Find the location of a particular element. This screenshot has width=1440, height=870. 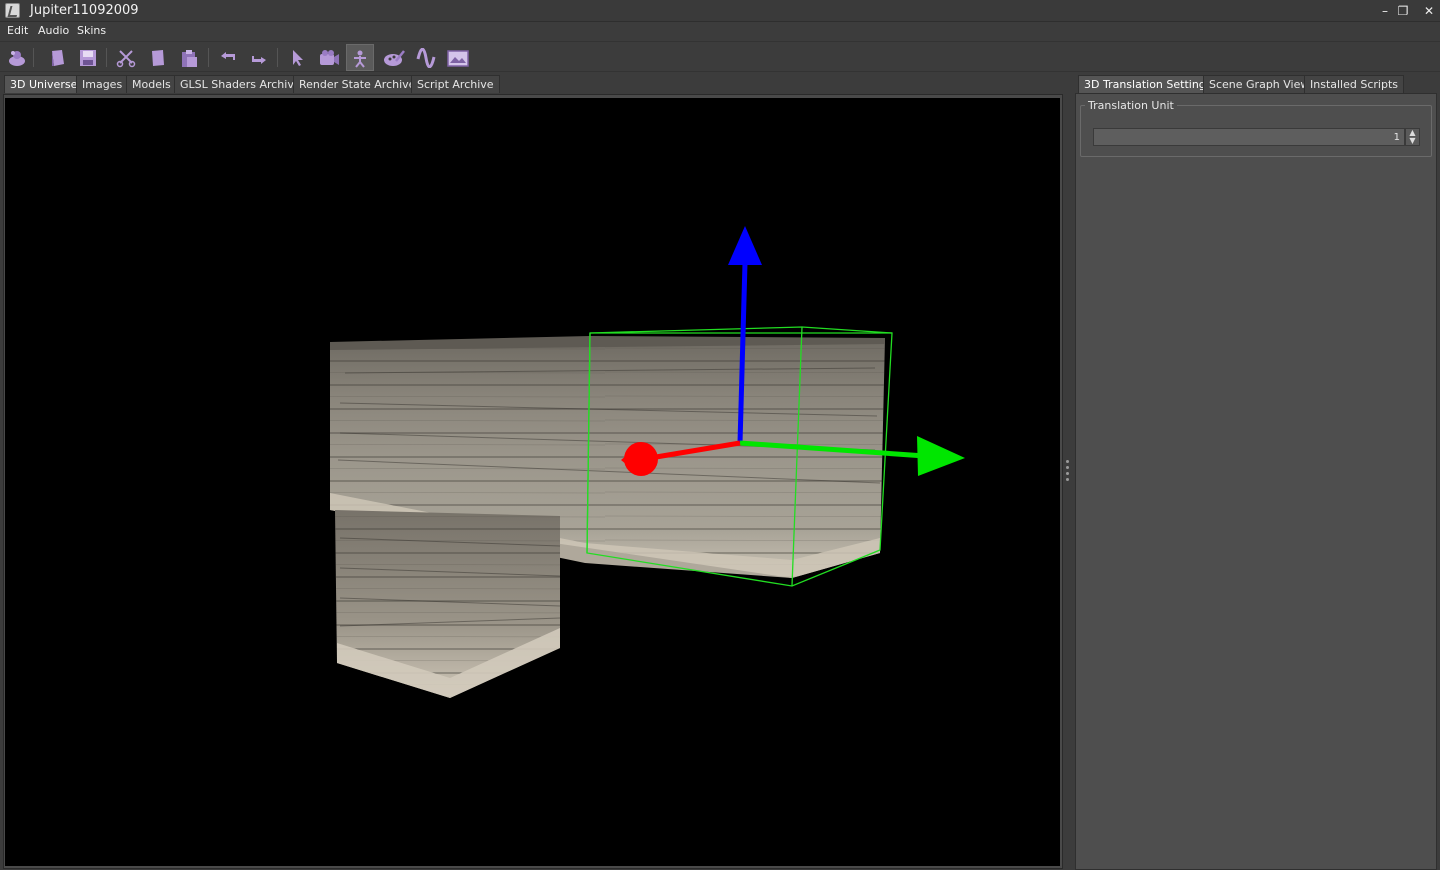

material-button is located at coordinates (394, 57).